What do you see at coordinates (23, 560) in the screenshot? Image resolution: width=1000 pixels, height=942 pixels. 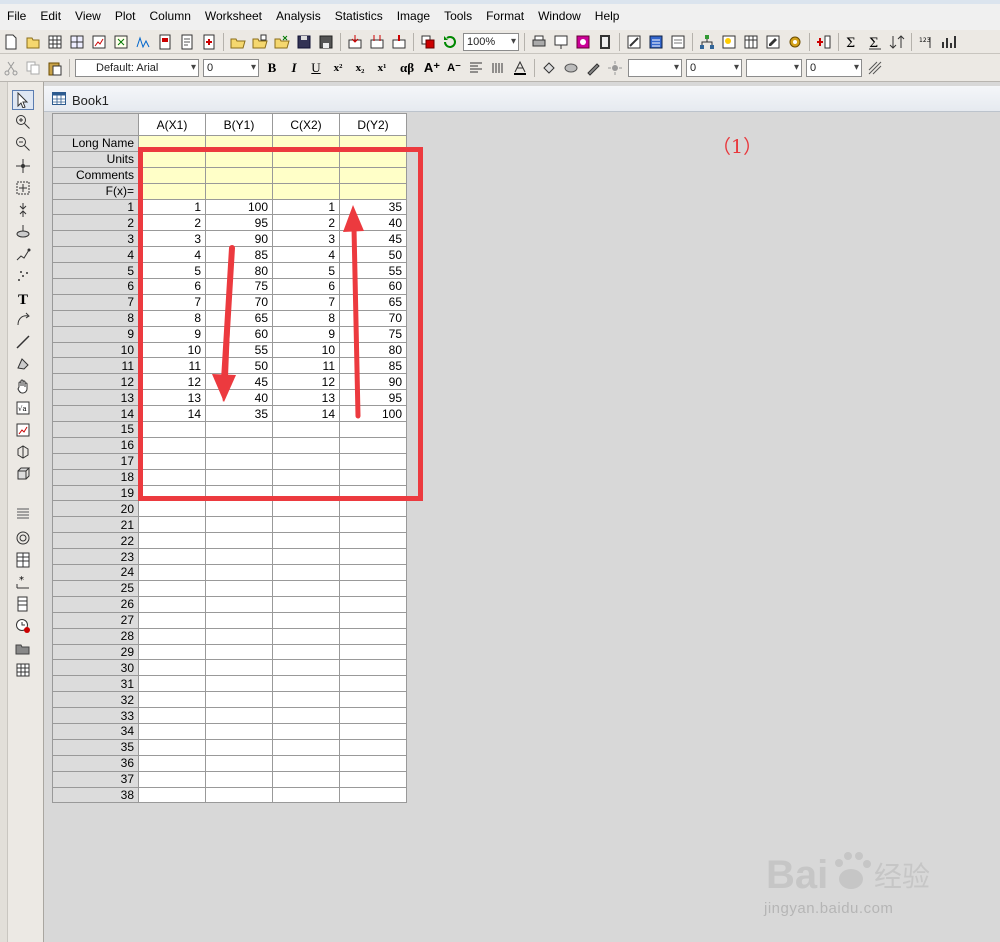 I see `column-layout-tool` at bounding box center [23, 560].